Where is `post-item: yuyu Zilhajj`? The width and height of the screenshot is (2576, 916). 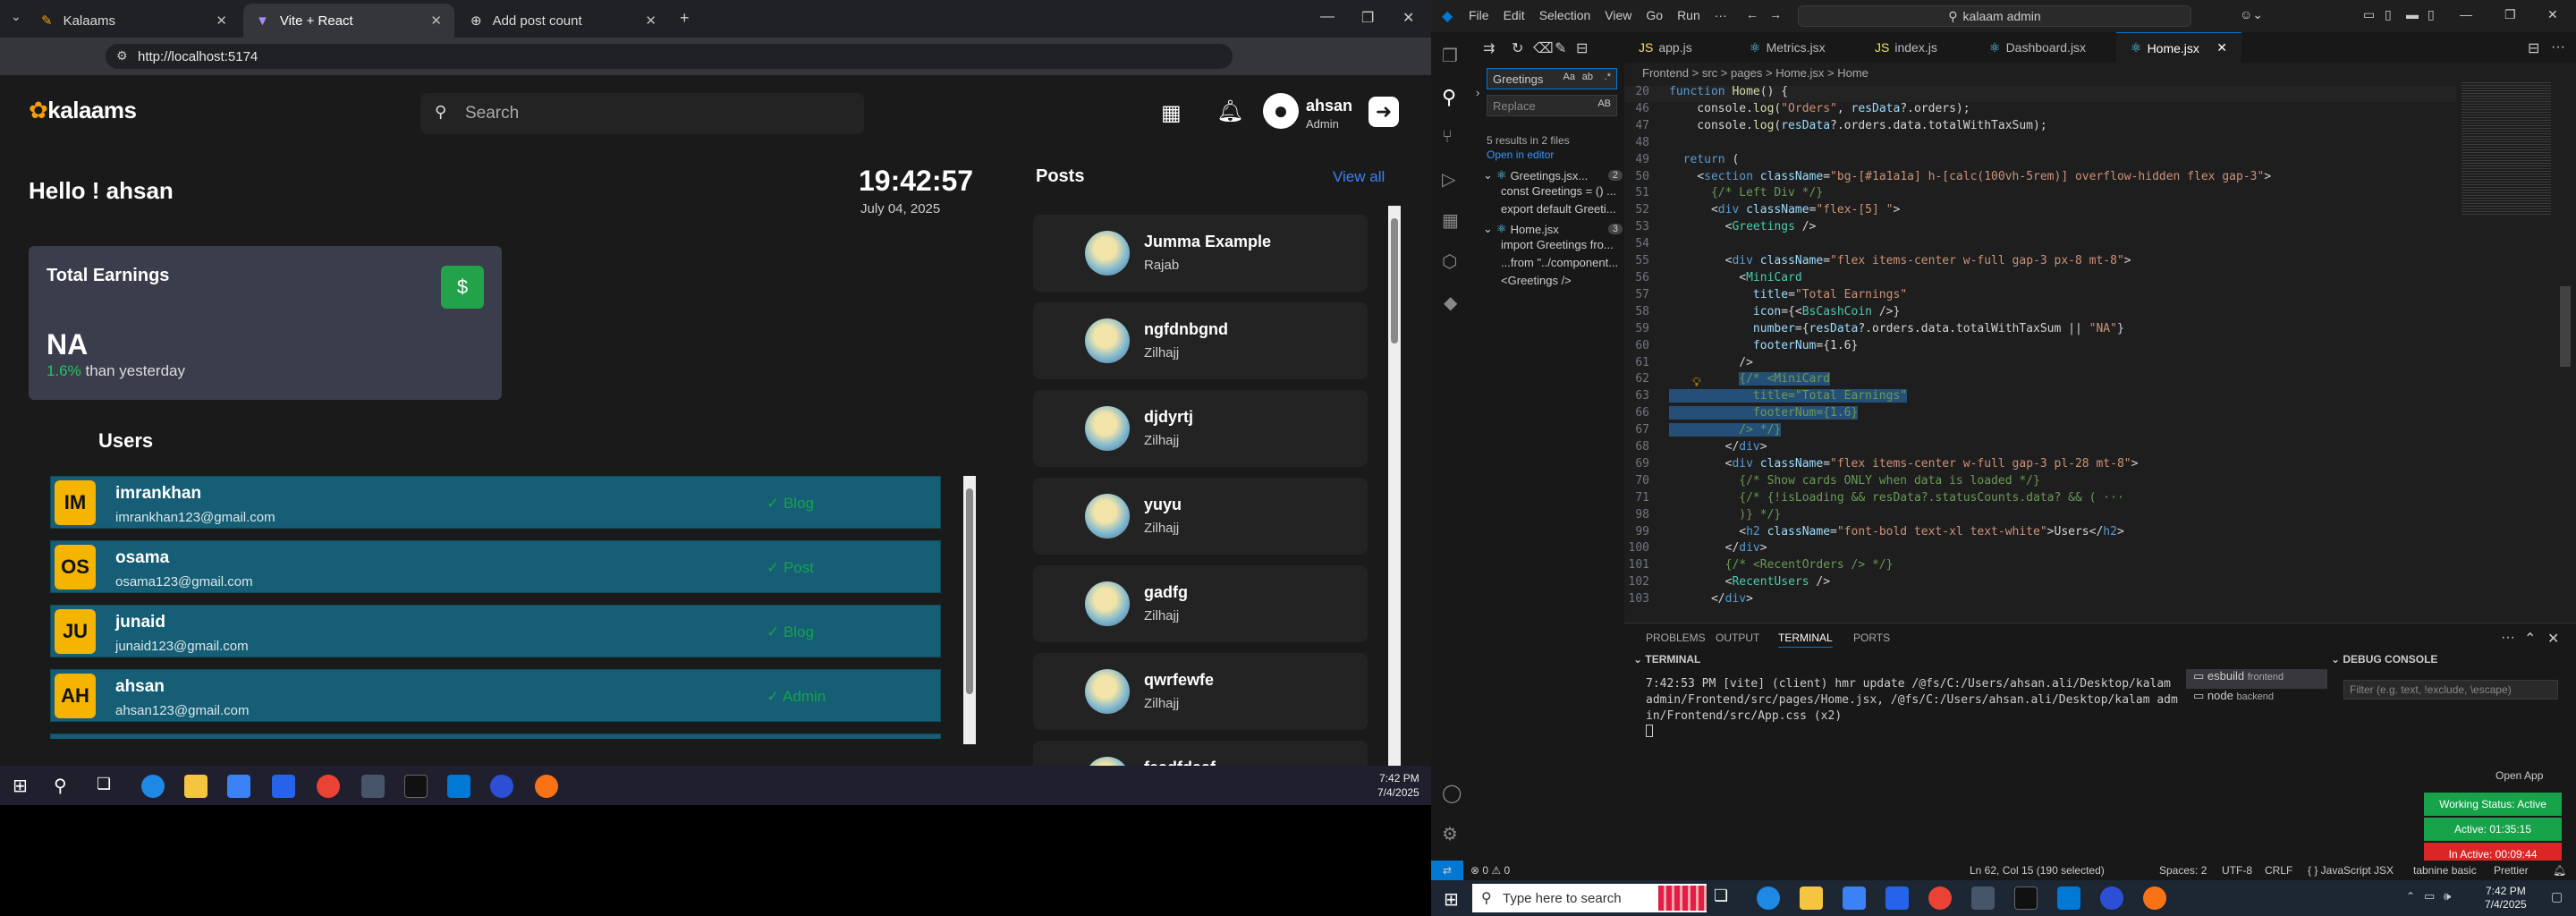 post-item: yuyu Zilhajj is located at coordinates (1200, 516).